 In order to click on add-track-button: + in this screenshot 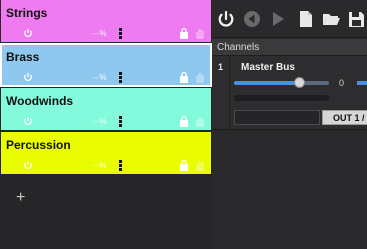, I will do `click(20, 198)`.